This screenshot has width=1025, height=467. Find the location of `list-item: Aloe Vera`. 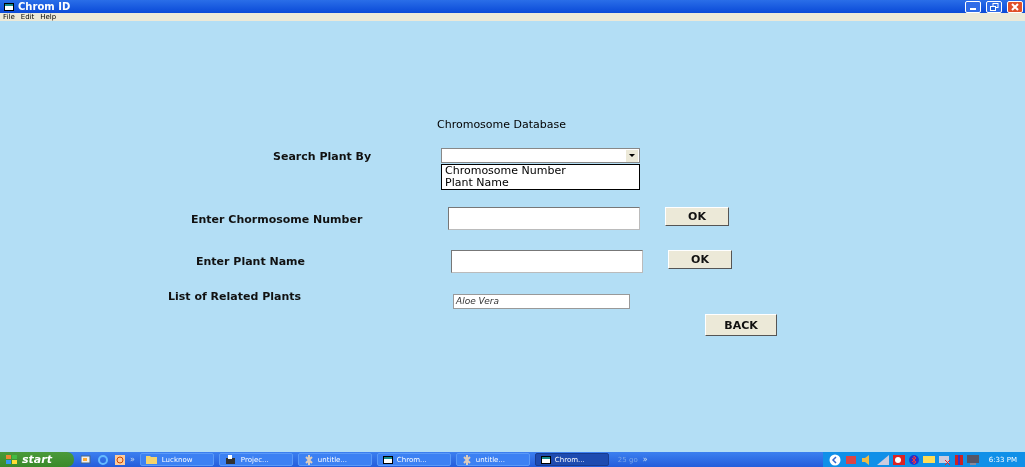

list-item: Aloe Vera is located at coordinates (476, 301).